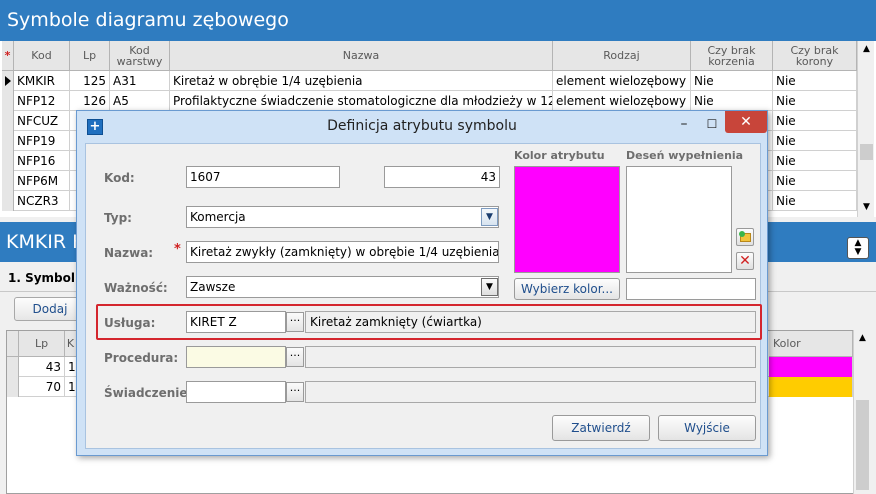 The width and height of the screenshot is (876, 494). What do you see at coordinates (685, 155) in the screenshot?
I see `desen-label: Deseń wypełnienia` at bounding box center [685, 155].